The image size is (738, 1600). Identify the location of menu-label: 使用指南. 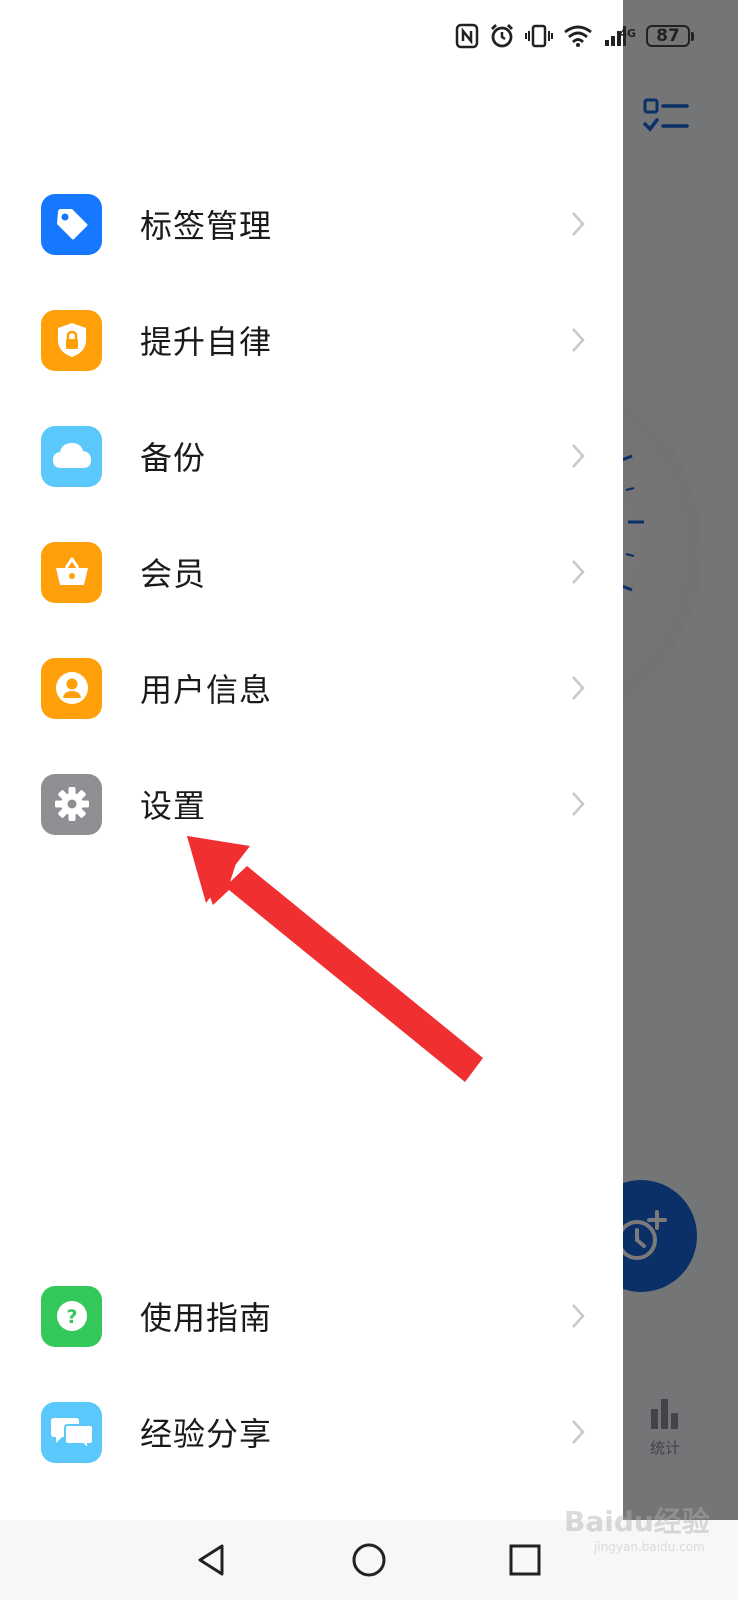
(206, 1318).